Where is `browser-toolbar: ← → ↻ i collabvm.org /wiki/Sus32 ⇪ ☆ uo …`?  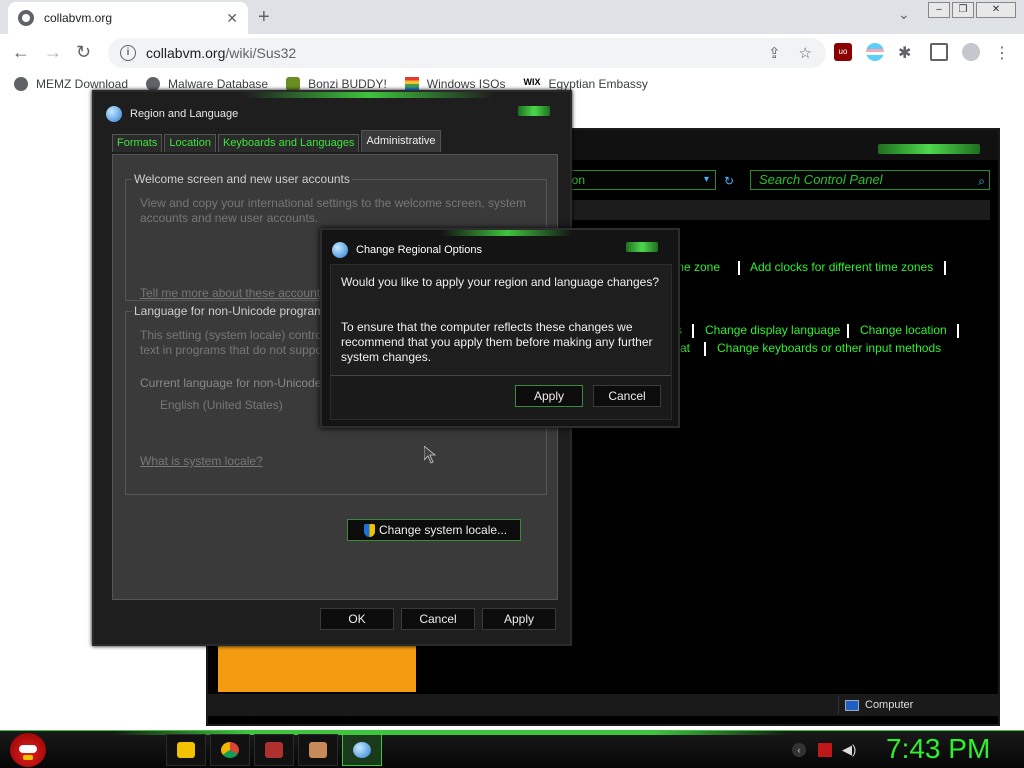
browser-toolbar: ← → ↻ i collabvm.org /wiki/Sus32 ⇪ ☆ uo … is located at coordinates (512, 53).